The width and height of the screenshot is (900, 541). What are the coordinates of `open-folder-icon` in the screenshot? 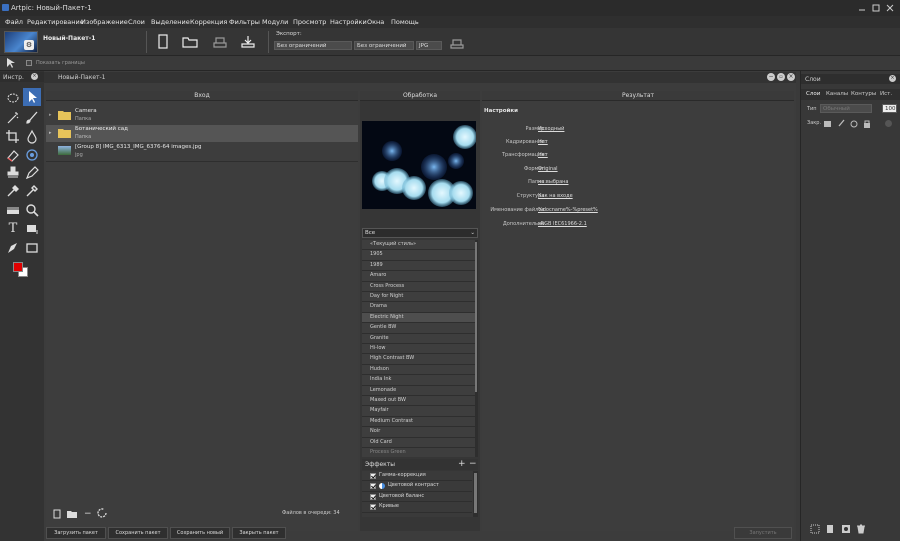 It's located at (190, 42).